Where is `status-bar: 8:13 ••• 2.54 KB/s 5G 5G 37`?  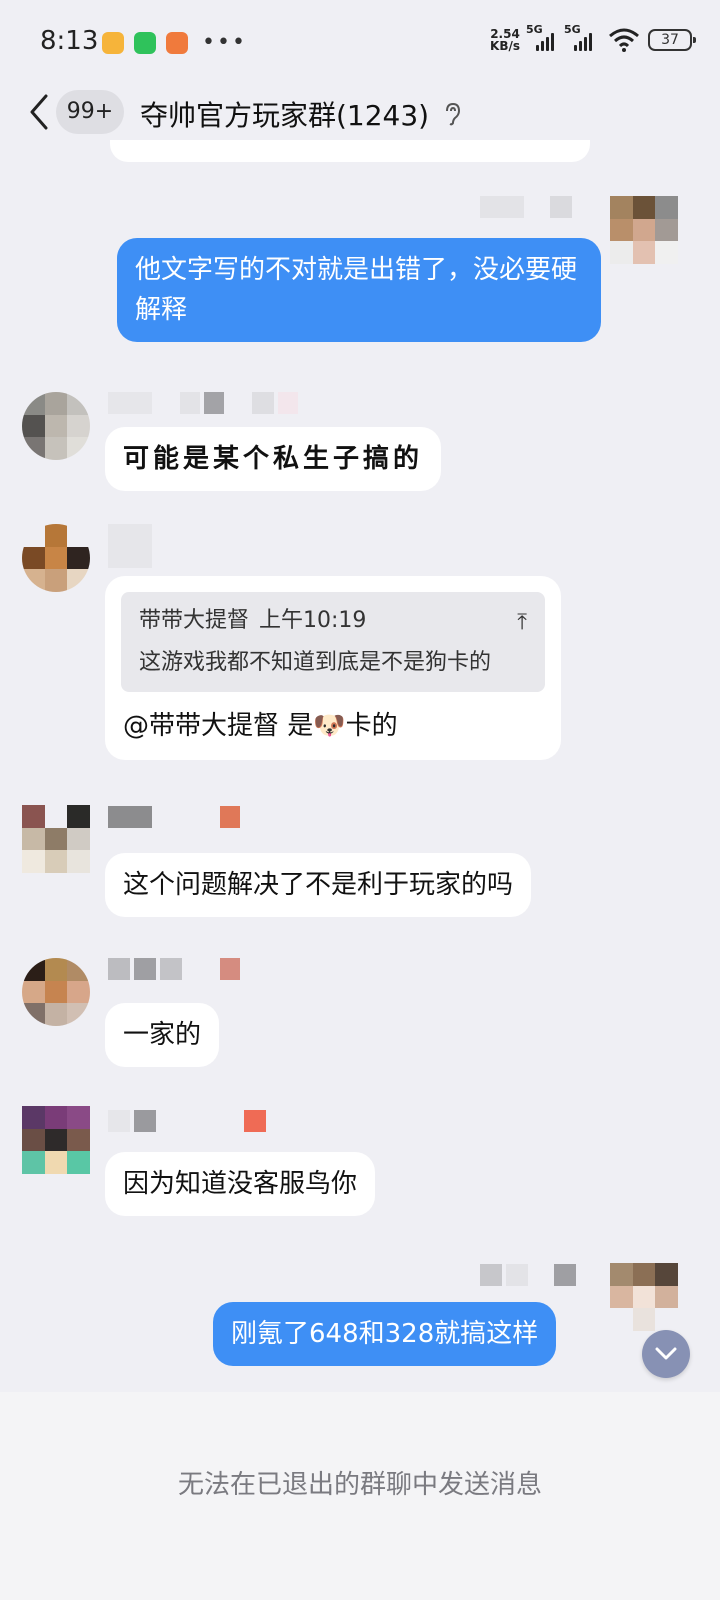 status-bar: 8:13 ••• 2.54 KB/s 5G 5G 37 is located at coordinates (360, 42).